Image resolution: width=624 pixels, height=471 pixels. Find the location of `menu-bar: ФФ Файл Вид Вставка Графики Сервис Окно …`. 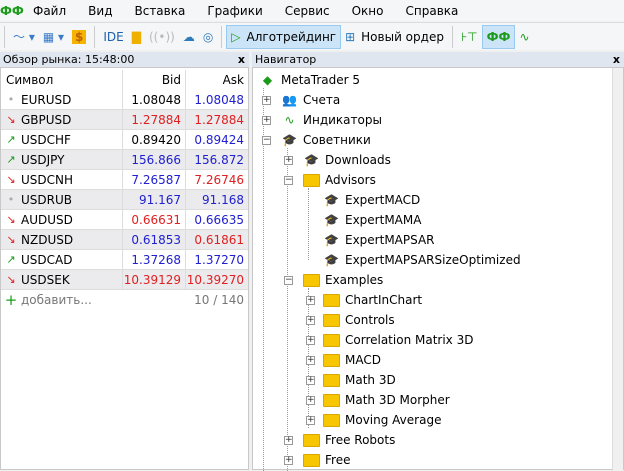

menu-bar: ФФ Файл Вид Вставка Графики Сервис Окно … is located at coordinates (312, 10).